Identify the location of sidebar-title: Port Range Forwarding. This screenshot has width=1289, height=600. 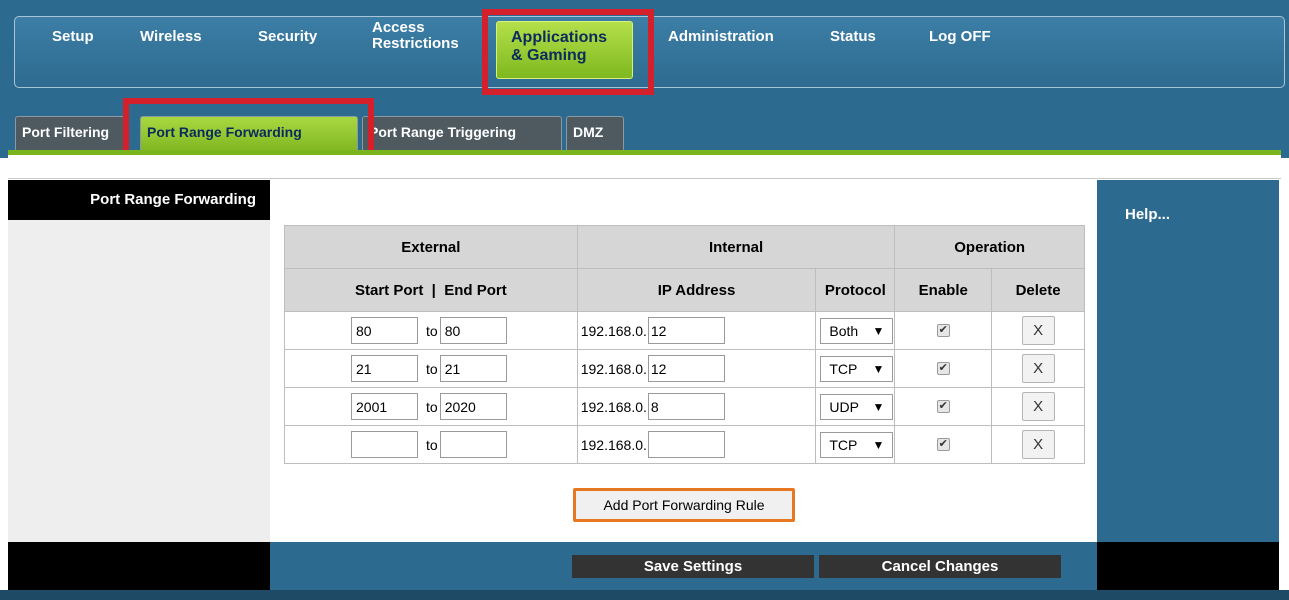
(173, 199).